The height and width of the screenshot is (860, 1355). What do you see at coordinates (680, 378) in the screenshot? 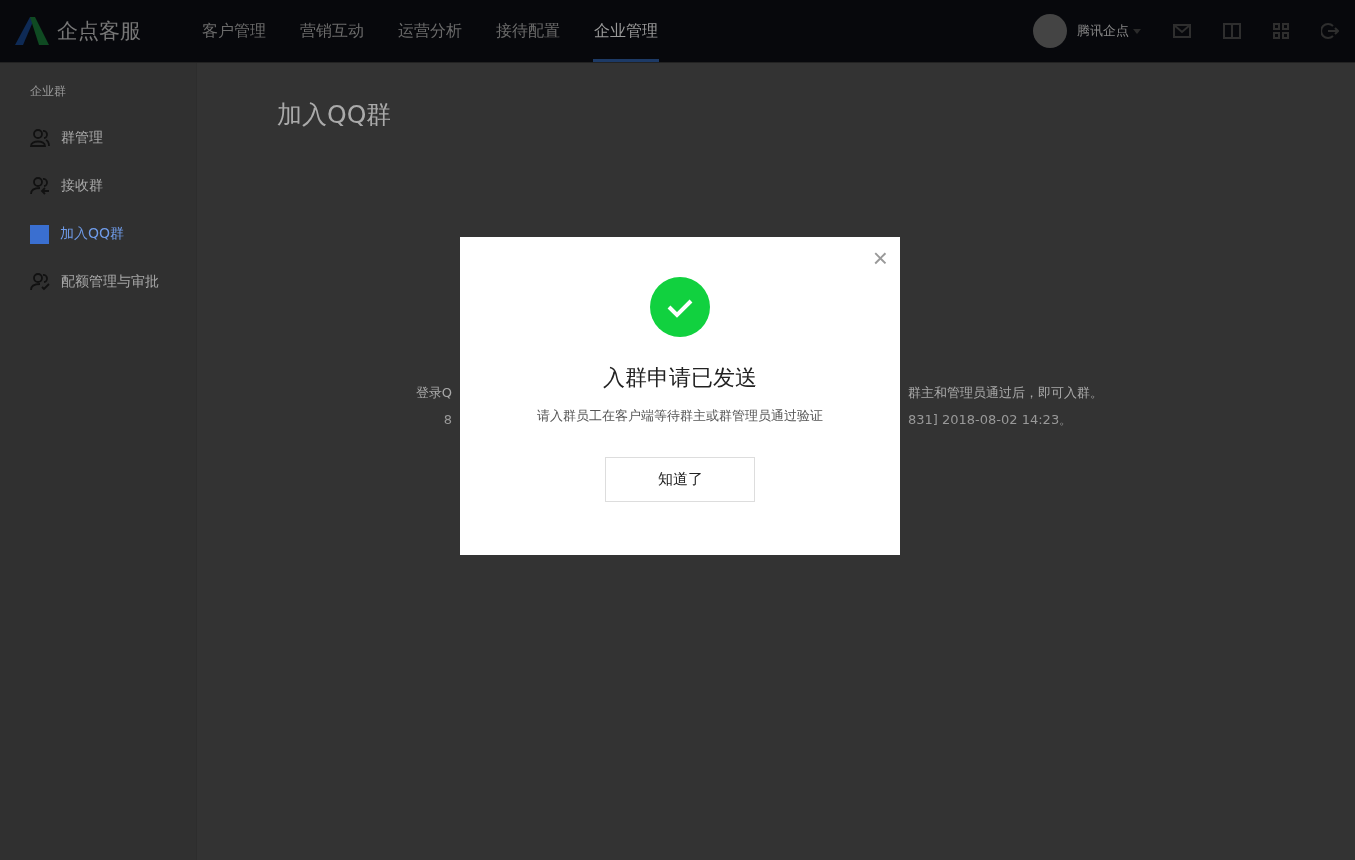
I see `dialog-title: 入群申请已发送` at bounding box center [680, 378].